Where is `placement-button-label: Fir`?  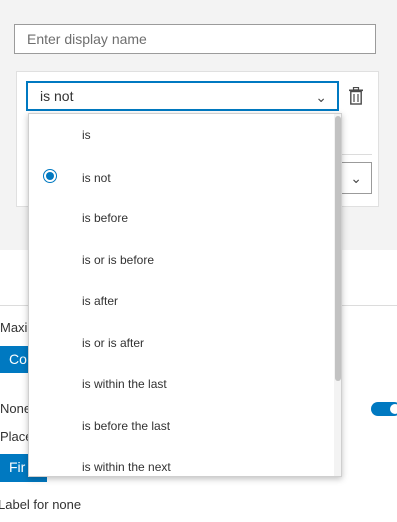
placement-button-label: Fir is located at coordinates (17, 467).